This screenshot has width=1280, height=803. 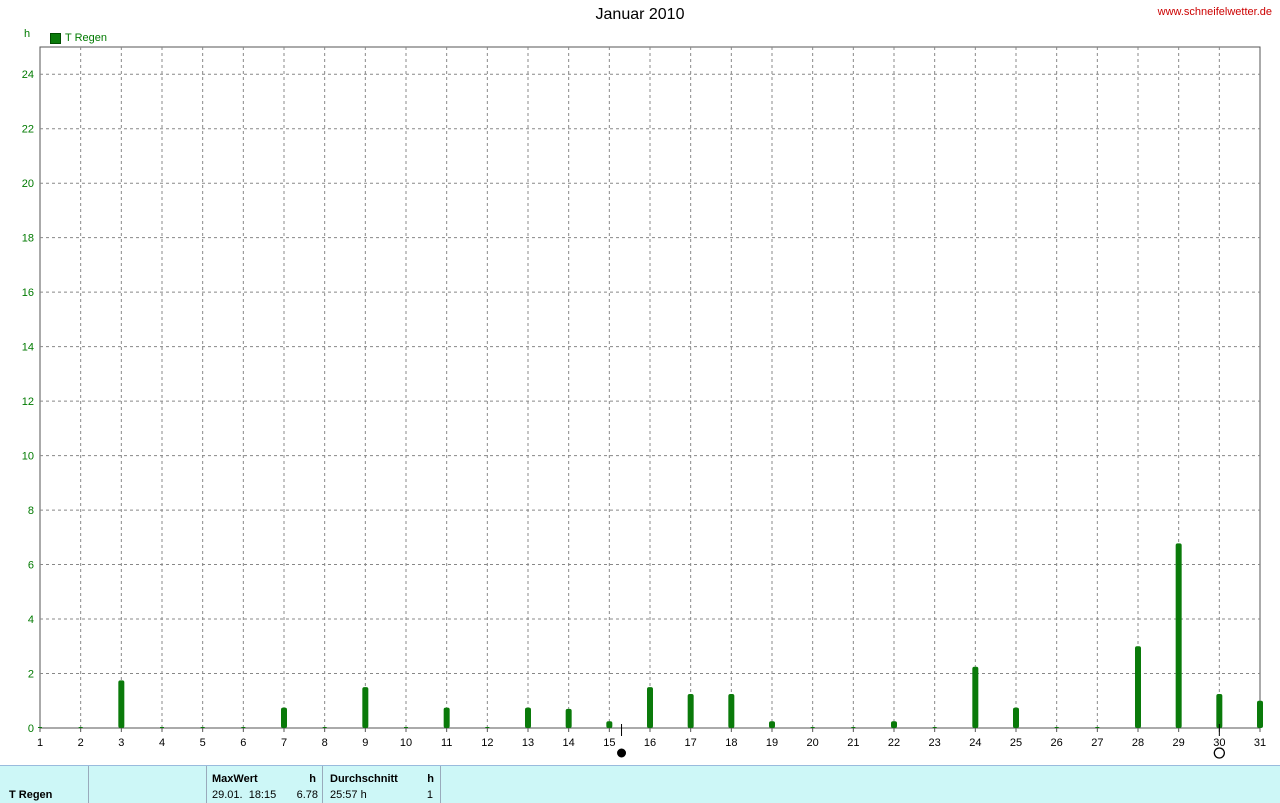 What do you see at coordinates (40, 743) in the screenshot?
I see `x-tick-label: 1` at bounding box center [40, 743].